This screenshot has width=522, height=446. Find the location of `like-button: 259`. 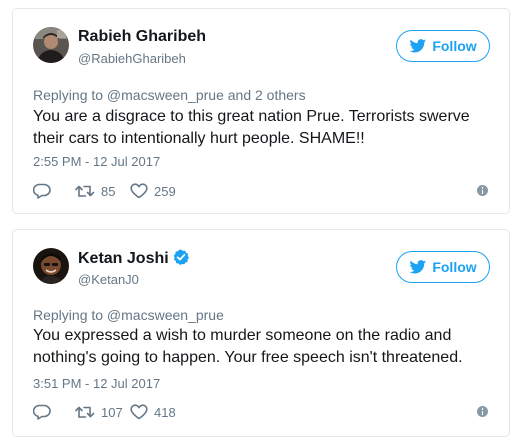

like-button: 259 is located at coordinates (153, 191).